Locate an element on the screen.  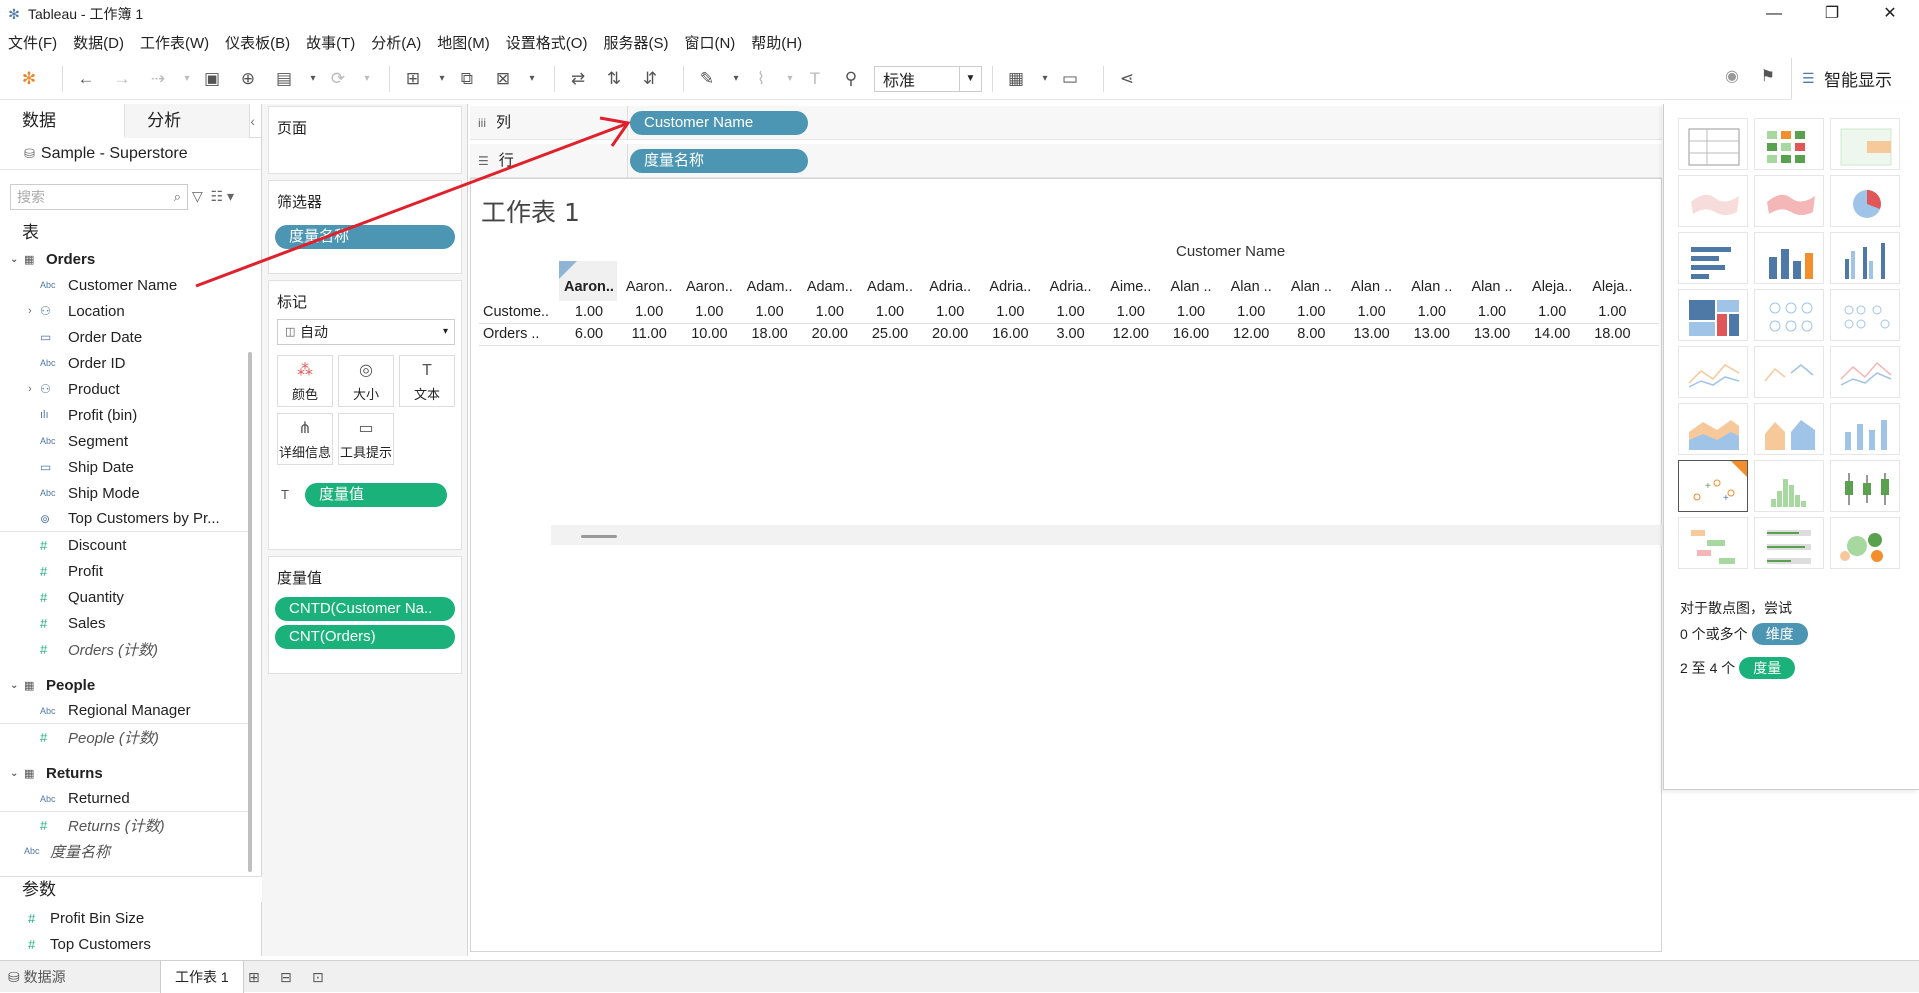
datasource-tab: ⛁ 数据源 is located at coordinates (37, 977).